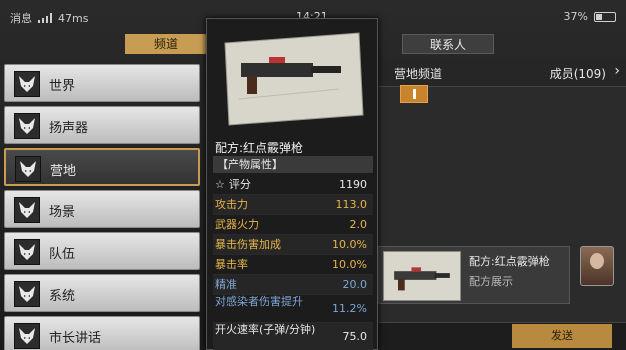 The width and height of the screenshot is (626, 350). Describe the element at coordinates (226, 284) in the screenshot. I see `stat-label: 精准` at that location.